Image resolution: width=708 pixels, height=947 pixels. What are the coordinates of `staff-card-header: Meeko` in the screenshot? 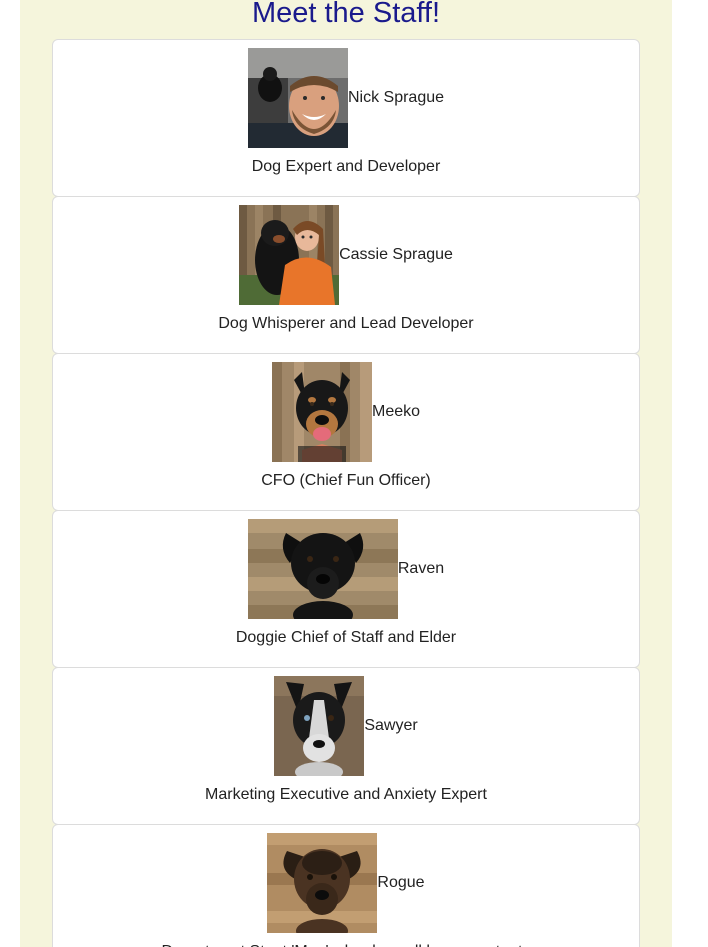 It's located at (346, 408).